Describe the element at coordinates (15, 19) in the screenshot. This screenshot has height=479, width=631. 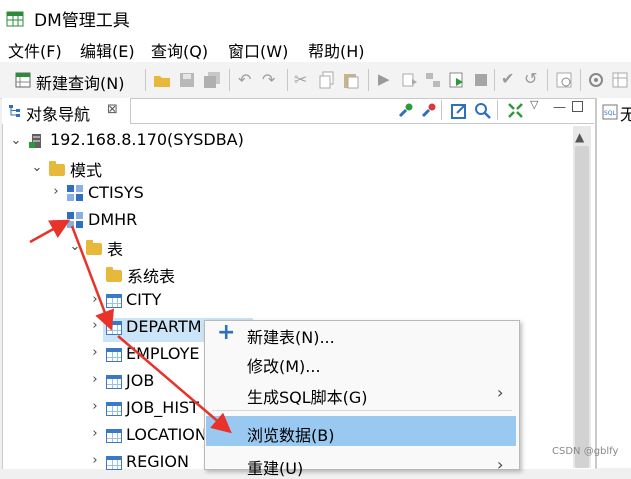
I see `app-icon` at that location.